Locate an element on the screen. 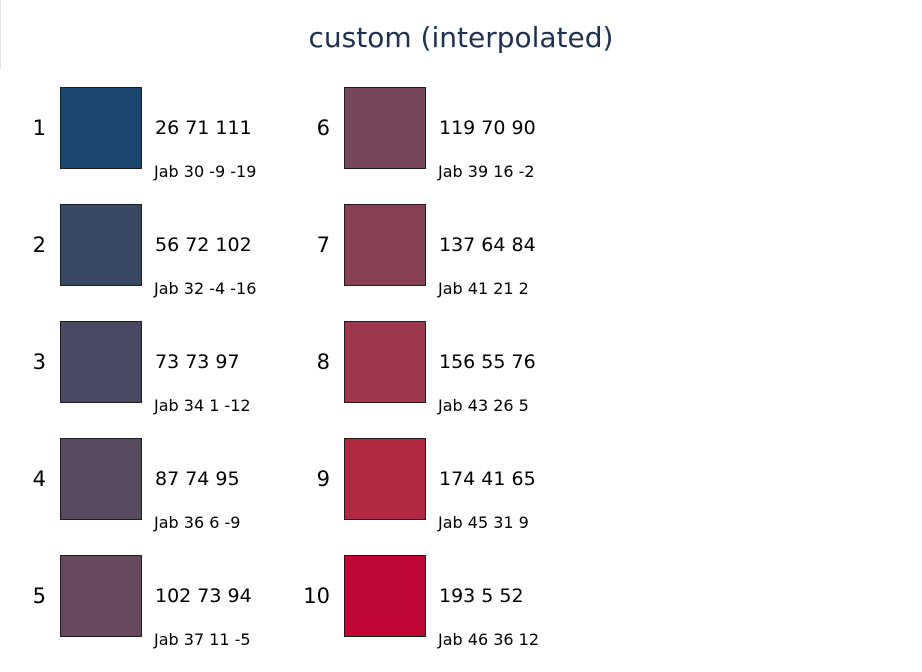 The image size is (922, 672). swatch-entry: 10 193 5 52 Jab 46 36 12 is located at coordinates (426, 613).